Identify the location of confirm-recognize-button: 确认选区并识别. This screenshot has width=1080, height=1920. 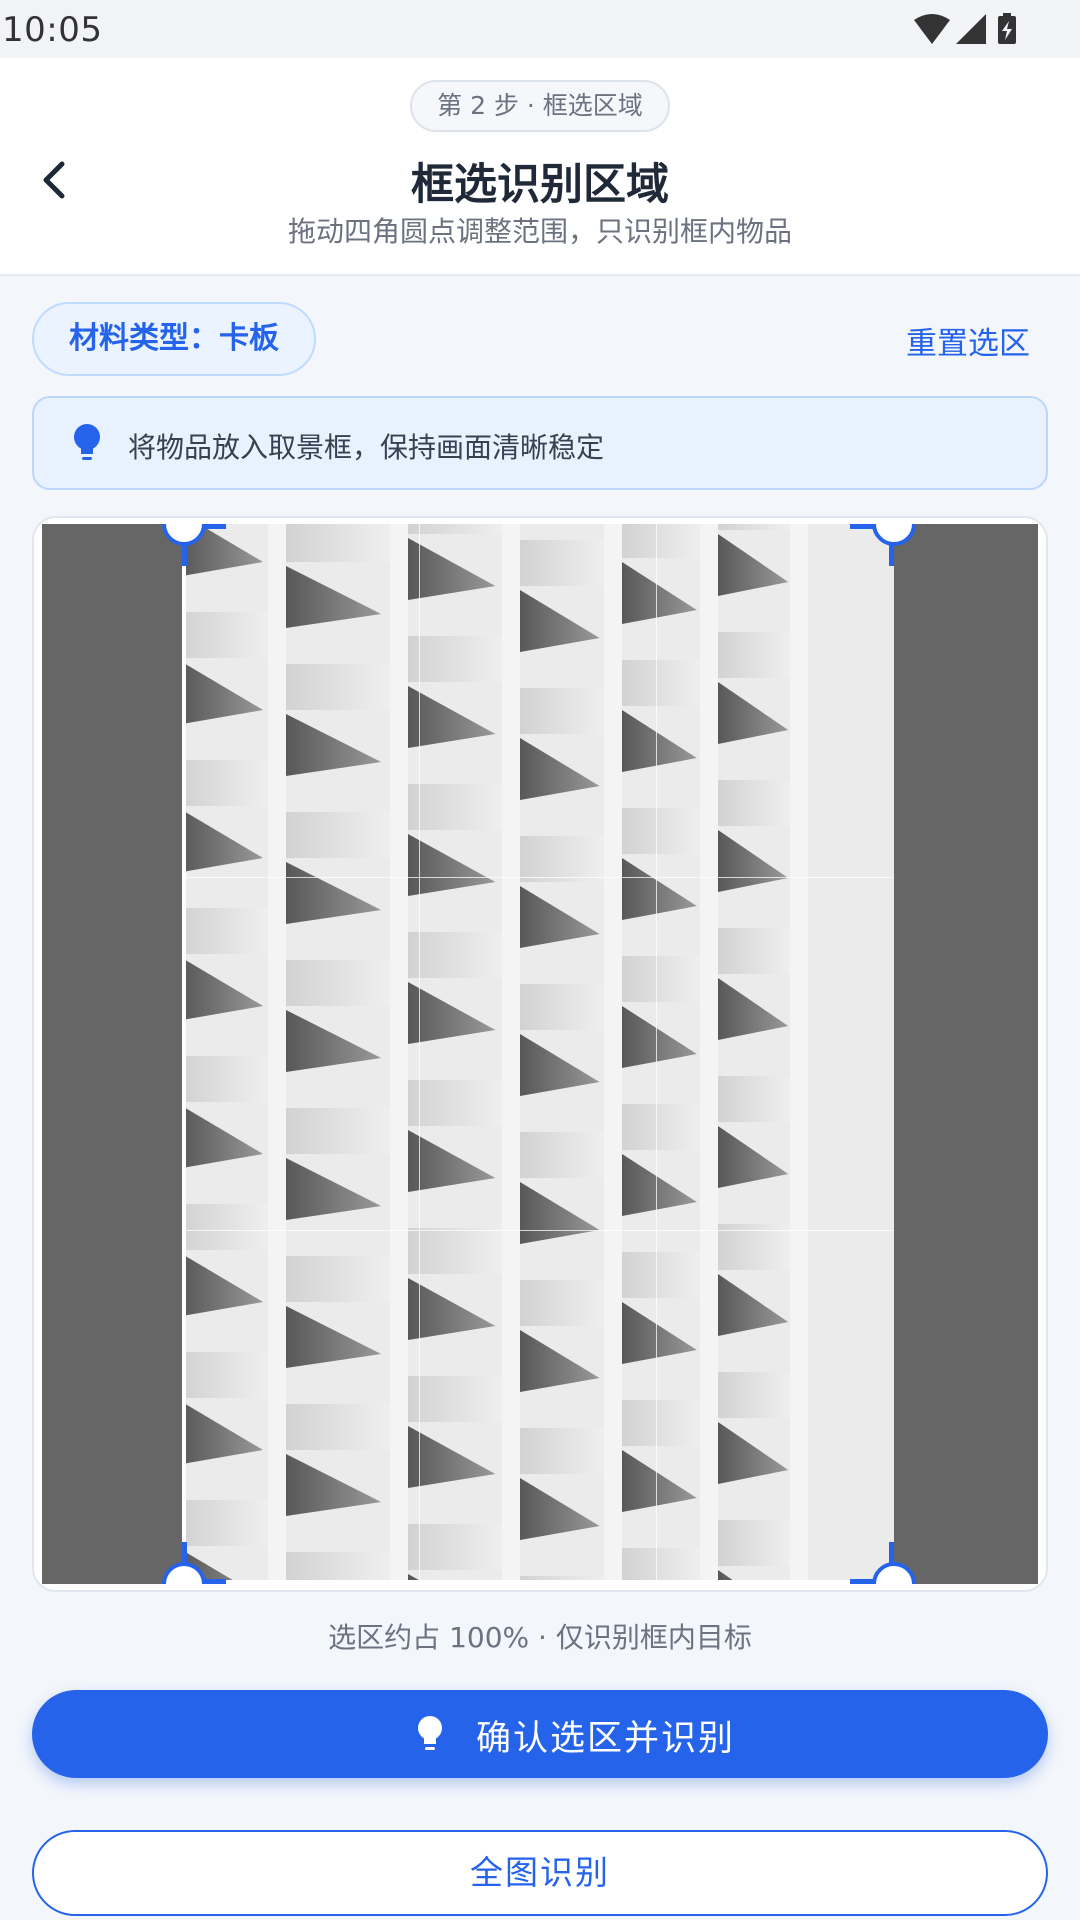
(540, 1734).